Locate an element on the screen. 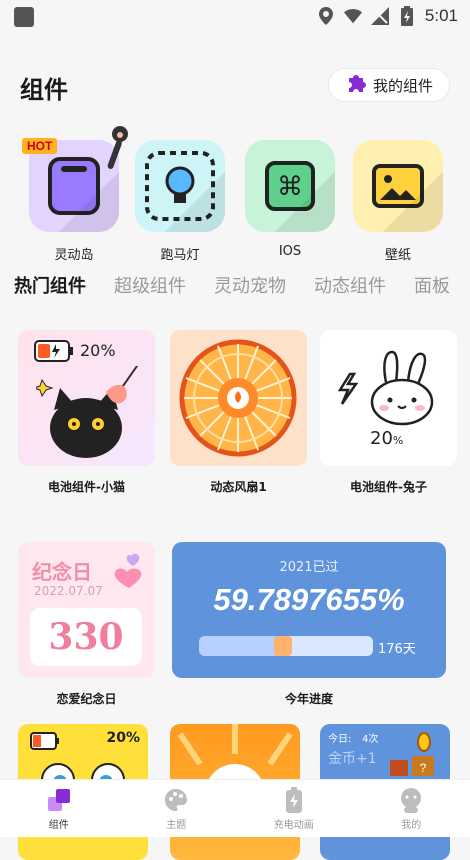 The image size is (470, 860). category-wallpaper: 壁纸 is located at coordinates (398, 201).